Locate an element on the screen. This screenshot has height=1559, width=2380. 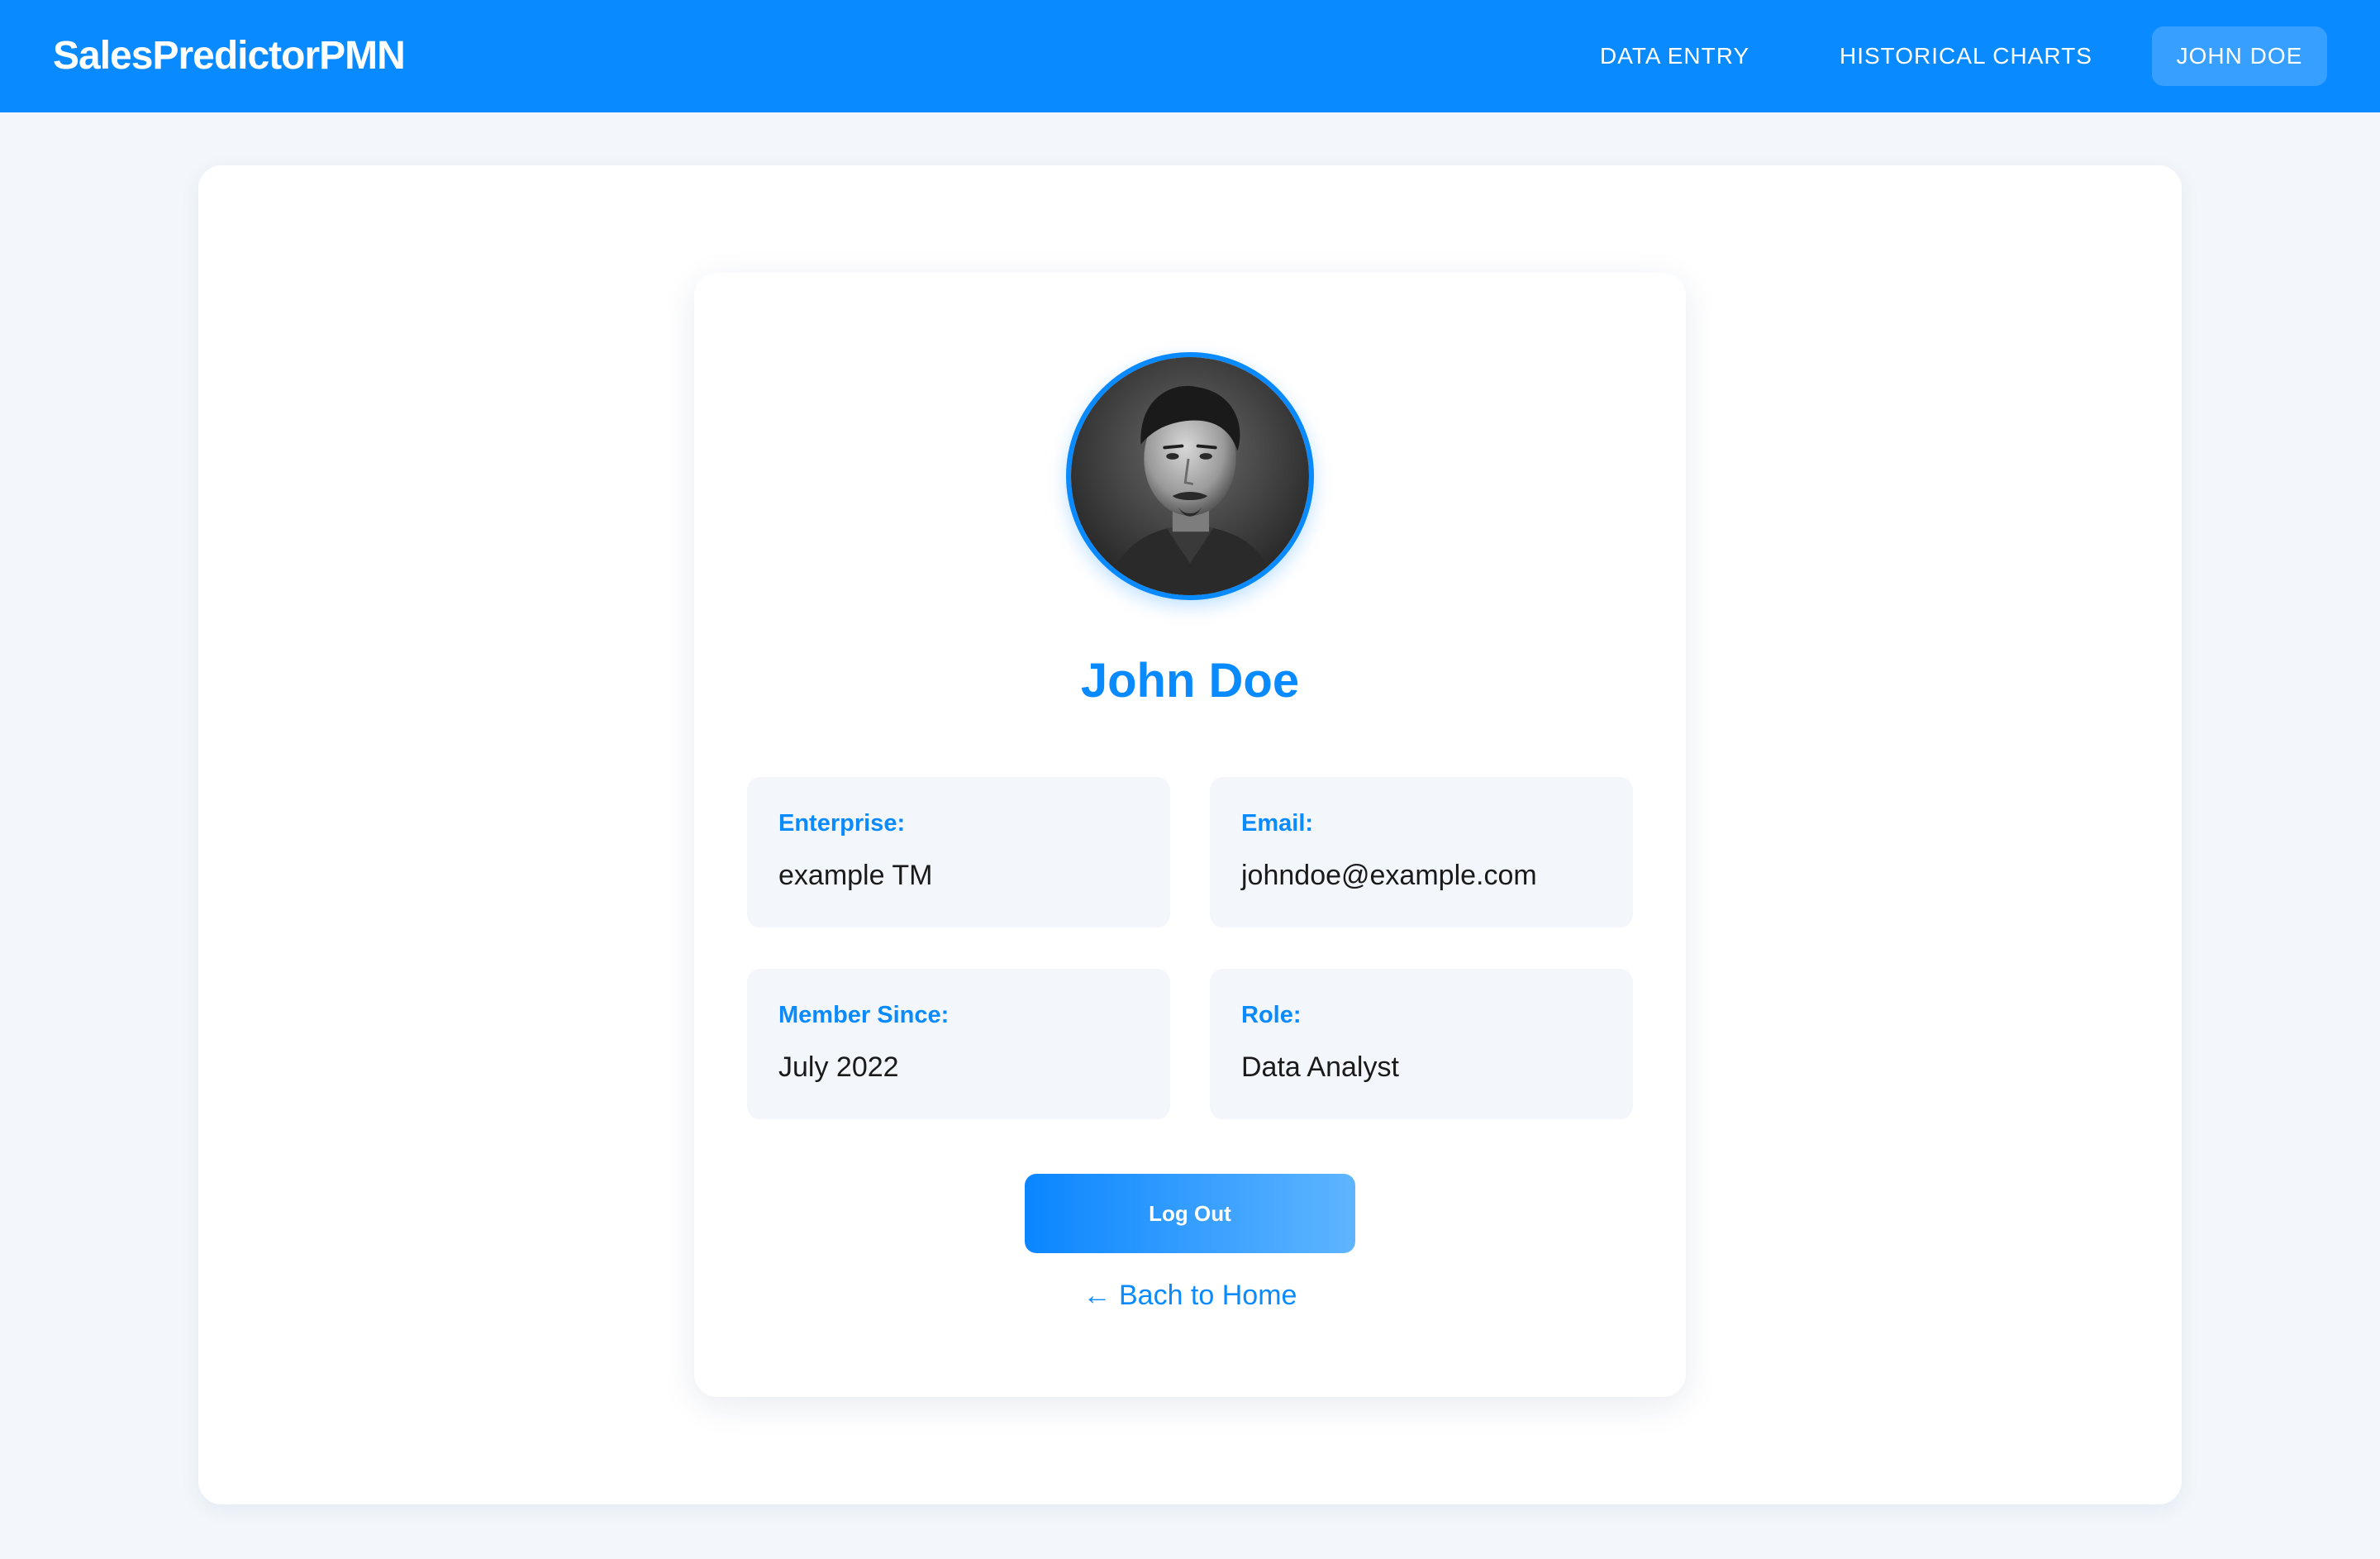
info-card-member-since: Member Since: July 2022 is located at coordinates (958, 1044).